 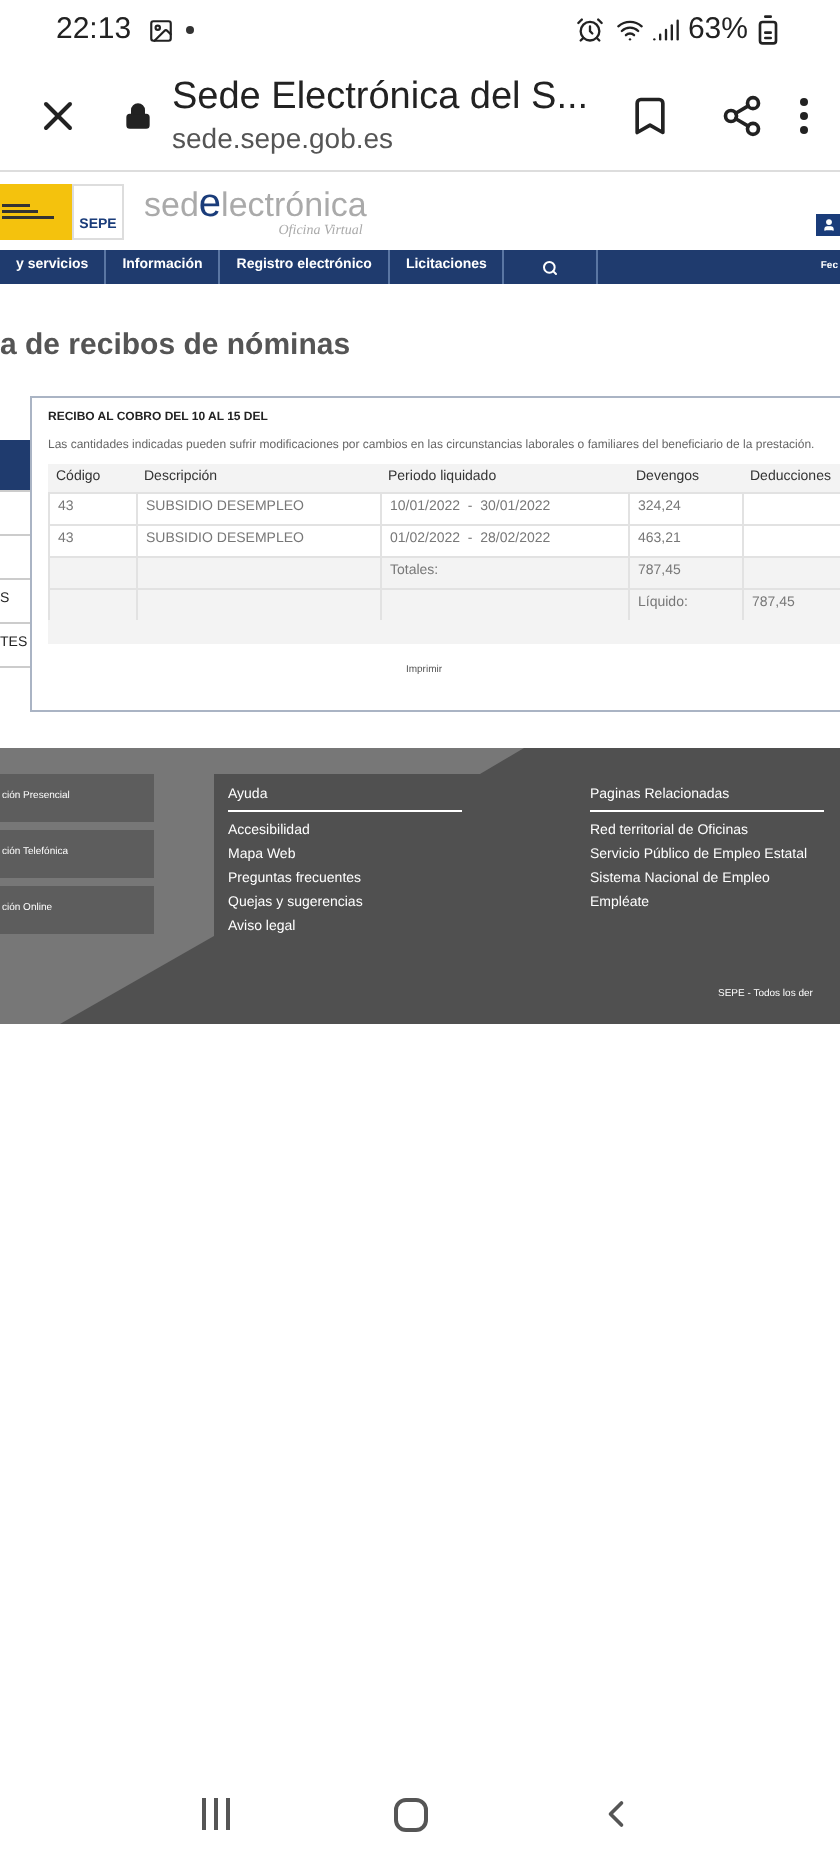 What do you see at coordinates (138, 115) in the screenshot?
I see `lock-icon` at bounding box center [138, 115].